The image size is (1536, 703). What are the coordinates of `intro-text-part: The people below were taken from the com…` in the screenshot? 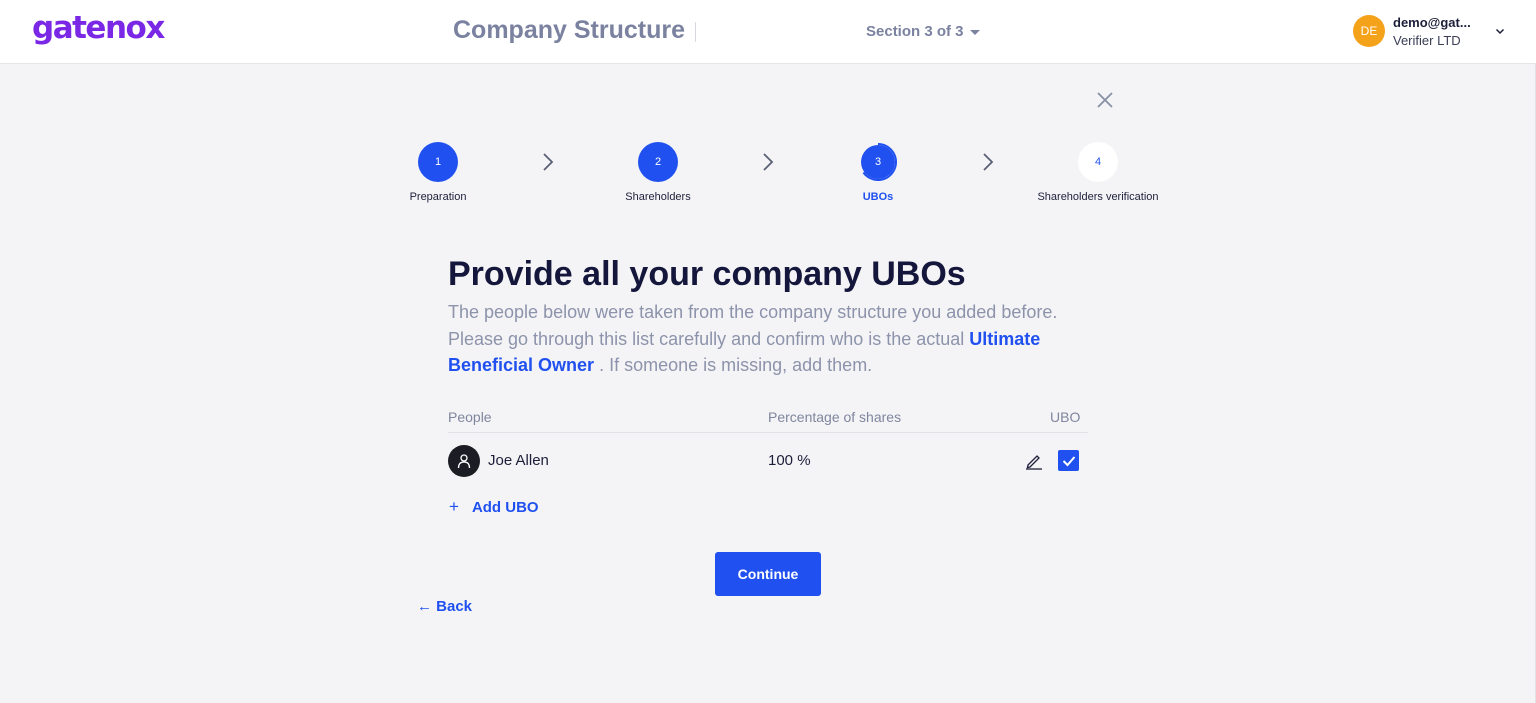 It's located at (753, 325).